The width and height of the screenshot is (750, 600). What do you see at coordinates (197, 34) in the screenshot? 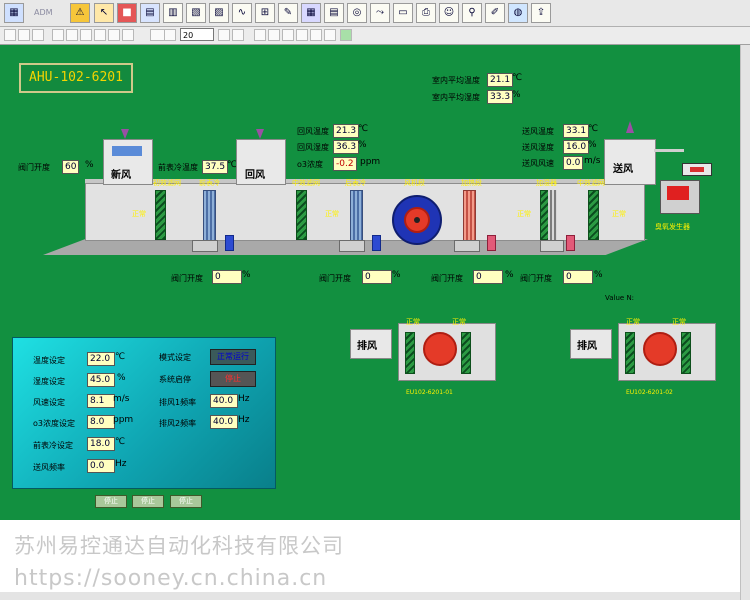
I see `zoom-select: 20` at bounding box center [197, 34].